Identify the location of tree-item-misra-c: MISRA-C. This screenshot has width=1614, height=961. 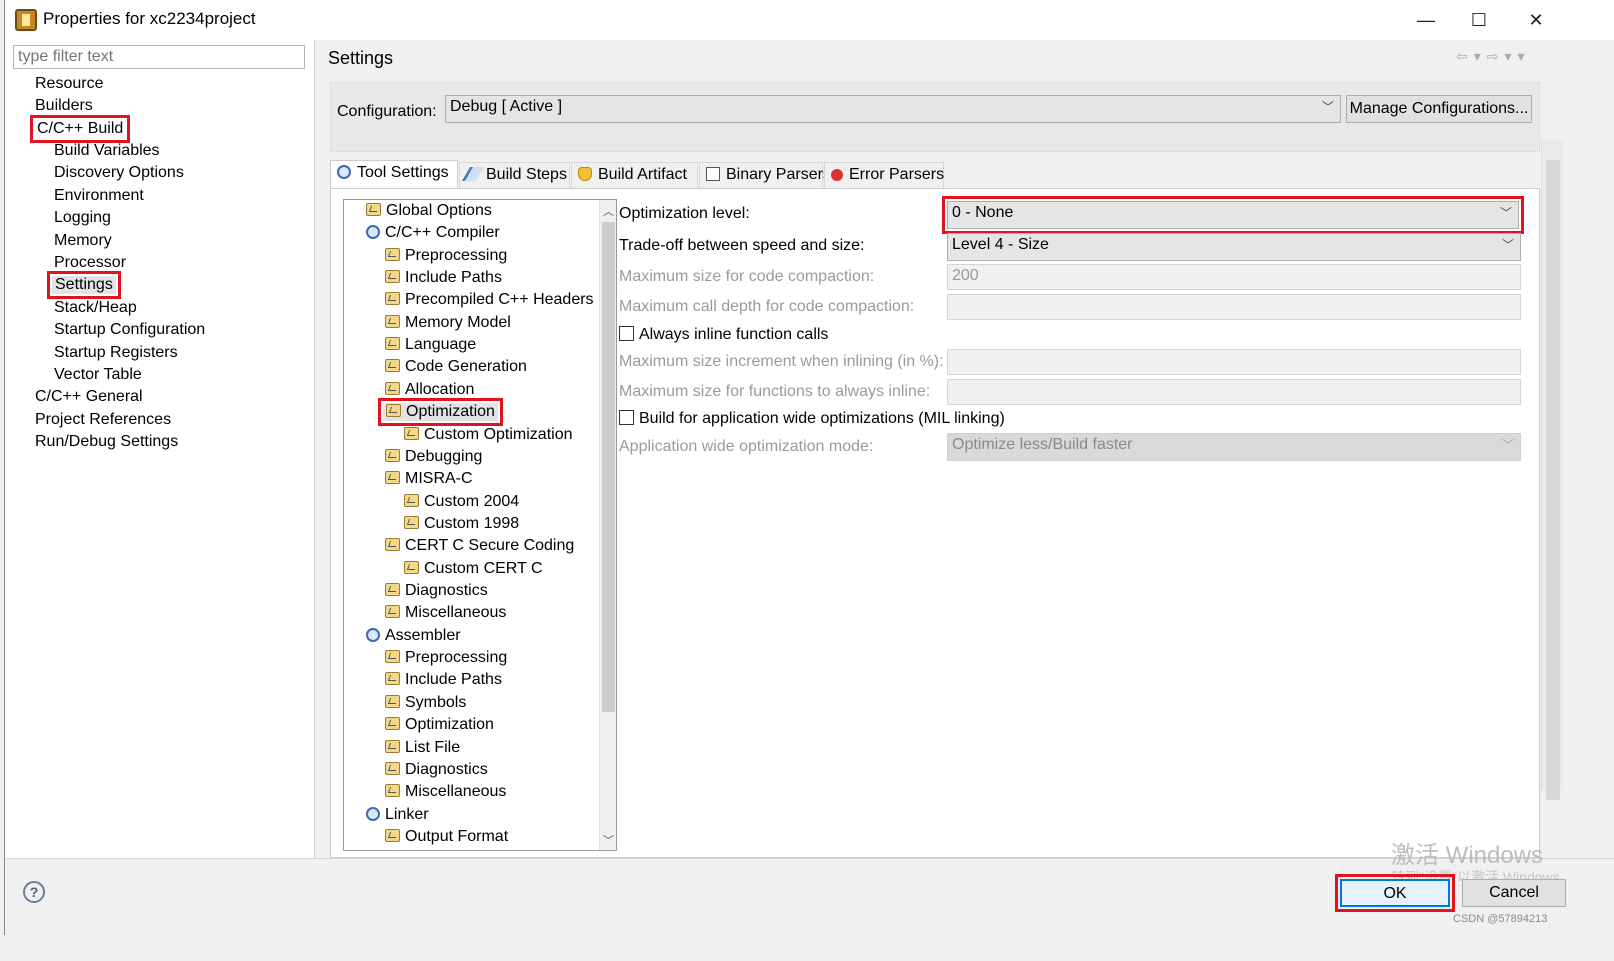
(429, 479).